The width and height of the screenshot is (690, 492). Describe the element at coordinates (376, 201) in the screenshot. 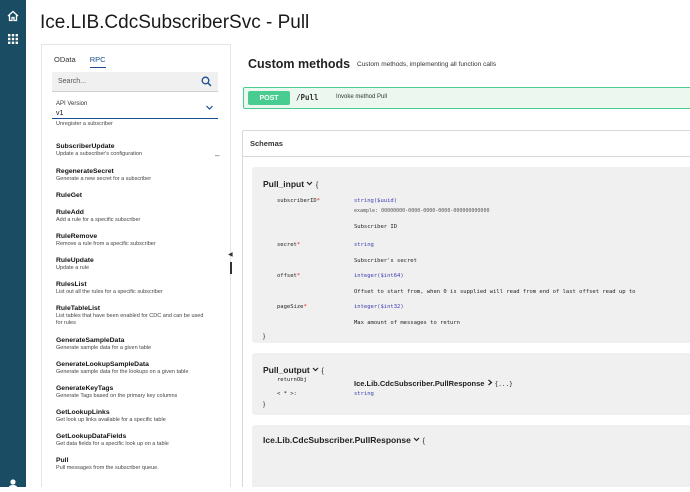

I see `prop-type: string($uuid)` at that location.